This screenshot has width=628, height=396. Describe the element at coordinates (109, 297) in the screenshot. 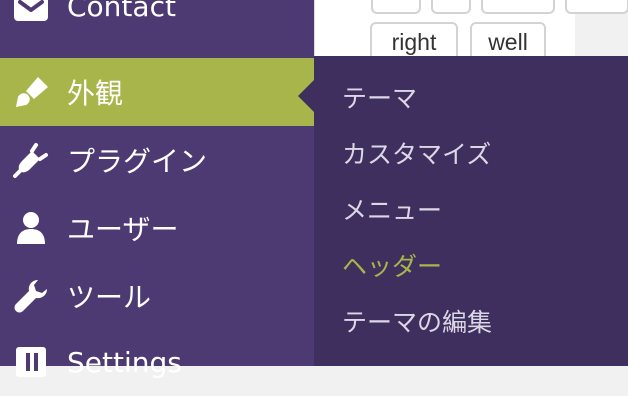

I see `menu-item-label: ツール` at that location.